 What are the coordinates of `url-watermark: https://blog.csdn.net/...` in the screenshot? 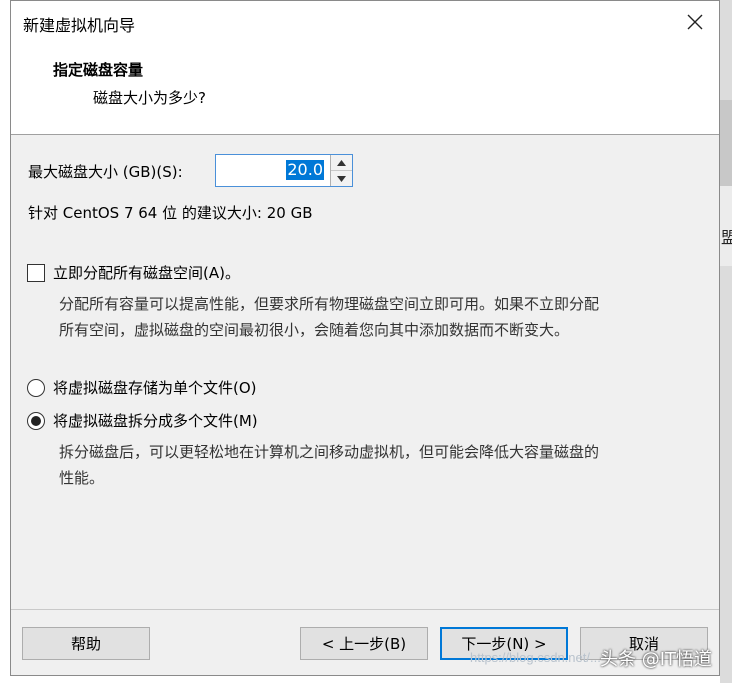 It's located at (535, 657).